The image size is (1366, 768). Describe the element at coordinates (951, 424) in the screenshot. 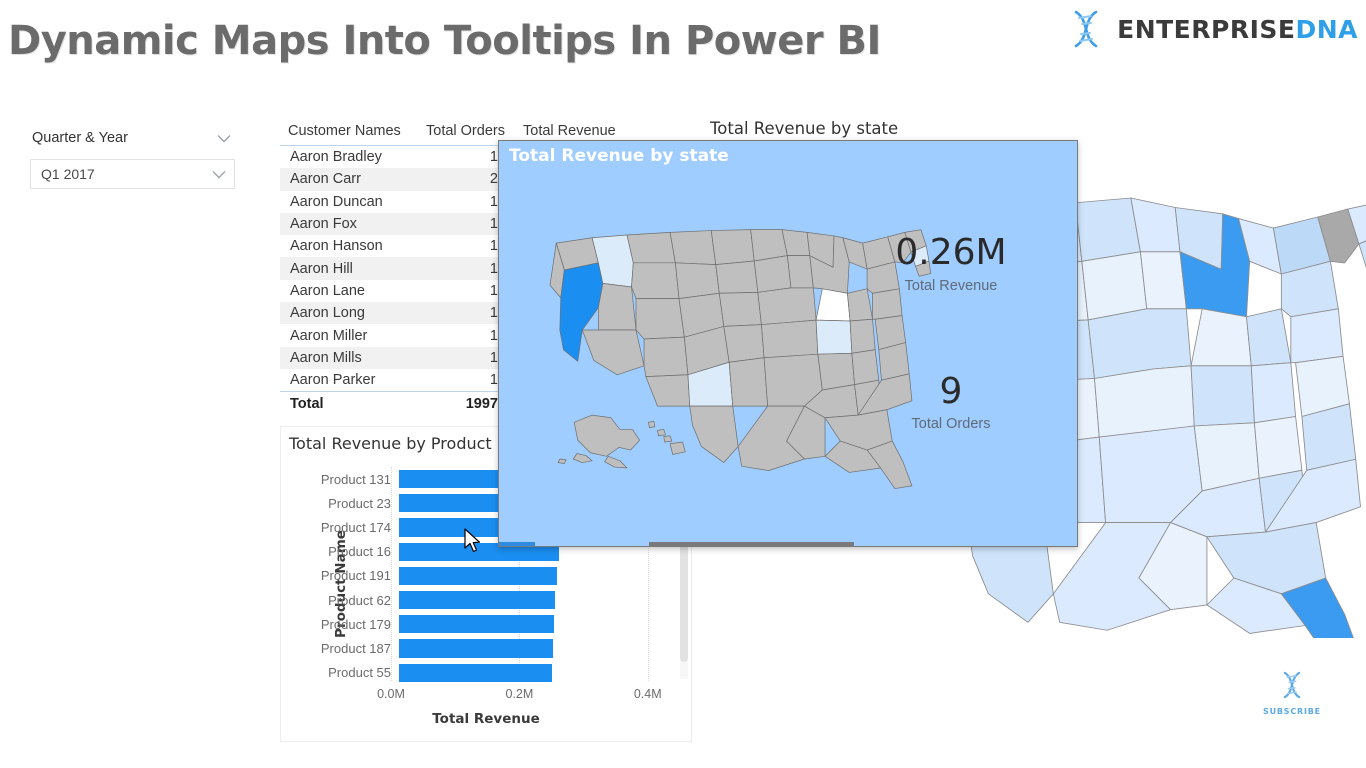

I see `kpi-orders-label: Total Orders` at that location.